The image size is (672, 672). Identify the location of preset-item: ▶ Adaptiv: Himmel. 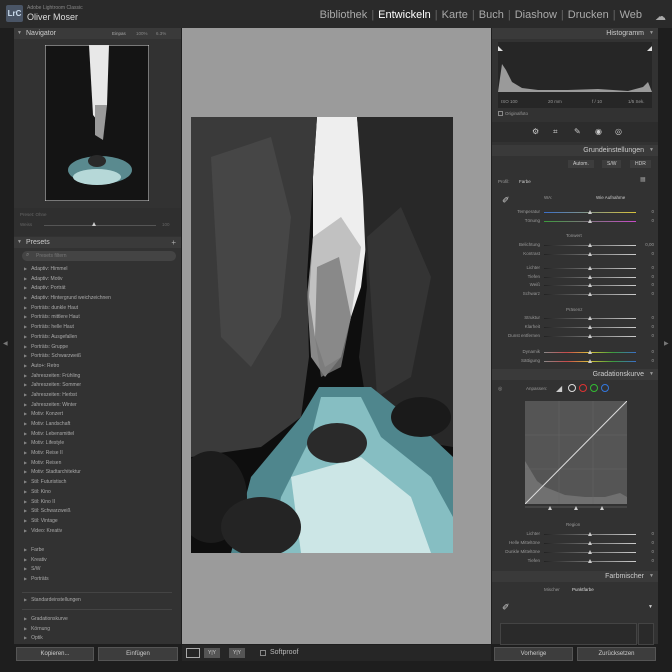
(99, 269).